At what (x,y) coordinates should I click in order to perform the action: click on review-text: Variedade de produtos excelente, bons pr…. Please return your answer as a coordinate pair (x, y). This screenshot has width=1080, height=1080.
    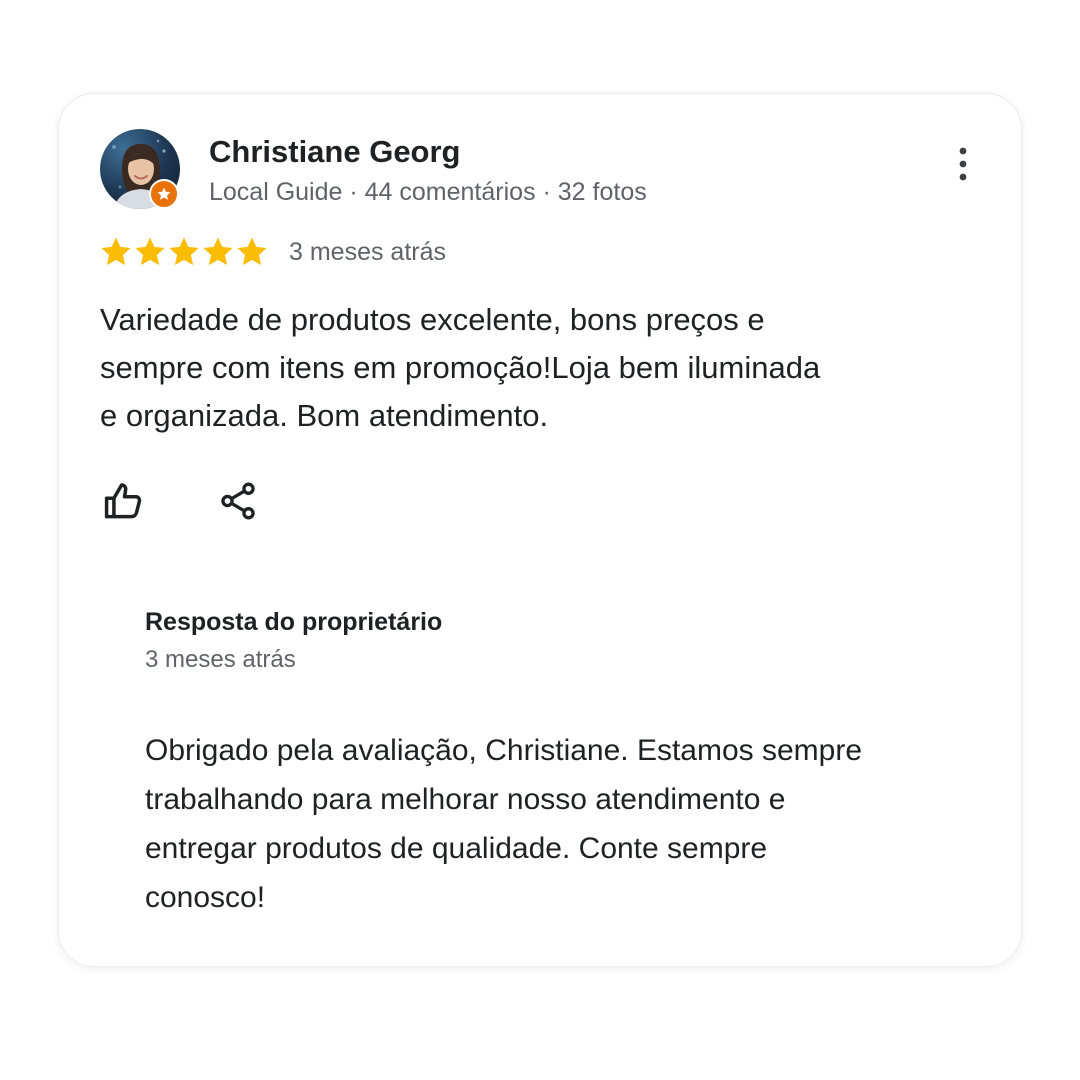
    Looking at the image, I should click on (525, 368).